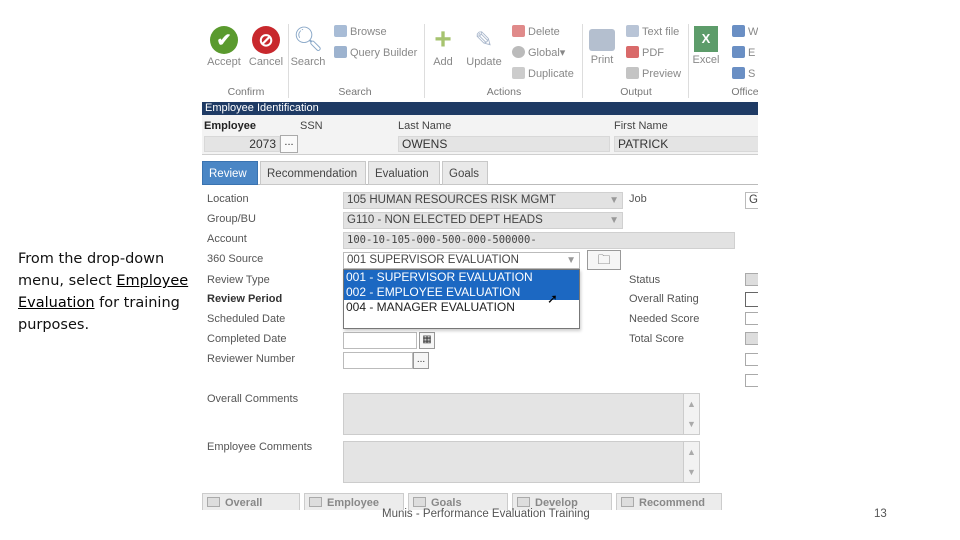 The width and height of the screenshot is (960, 540). What do you see at coordinates (238, 280) in the screenshot?
I see `review-type-label: Review Type` at bounding box center [238, 280].